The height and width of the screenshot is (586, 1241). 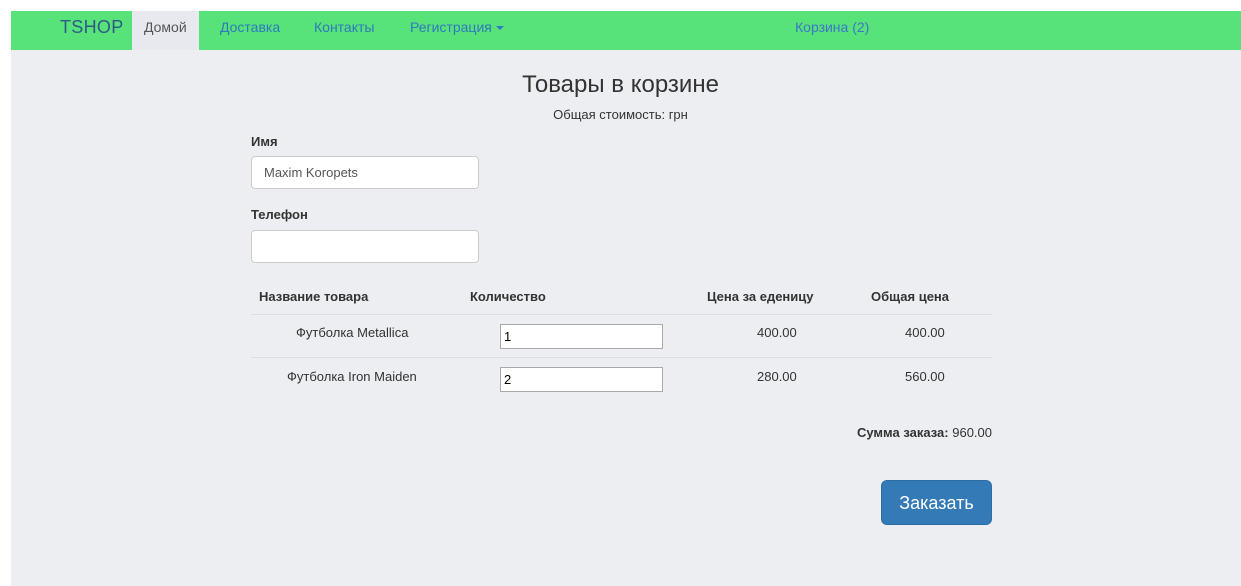 I want to click on column-header-product: Название товара, so click(x=314, y=296).